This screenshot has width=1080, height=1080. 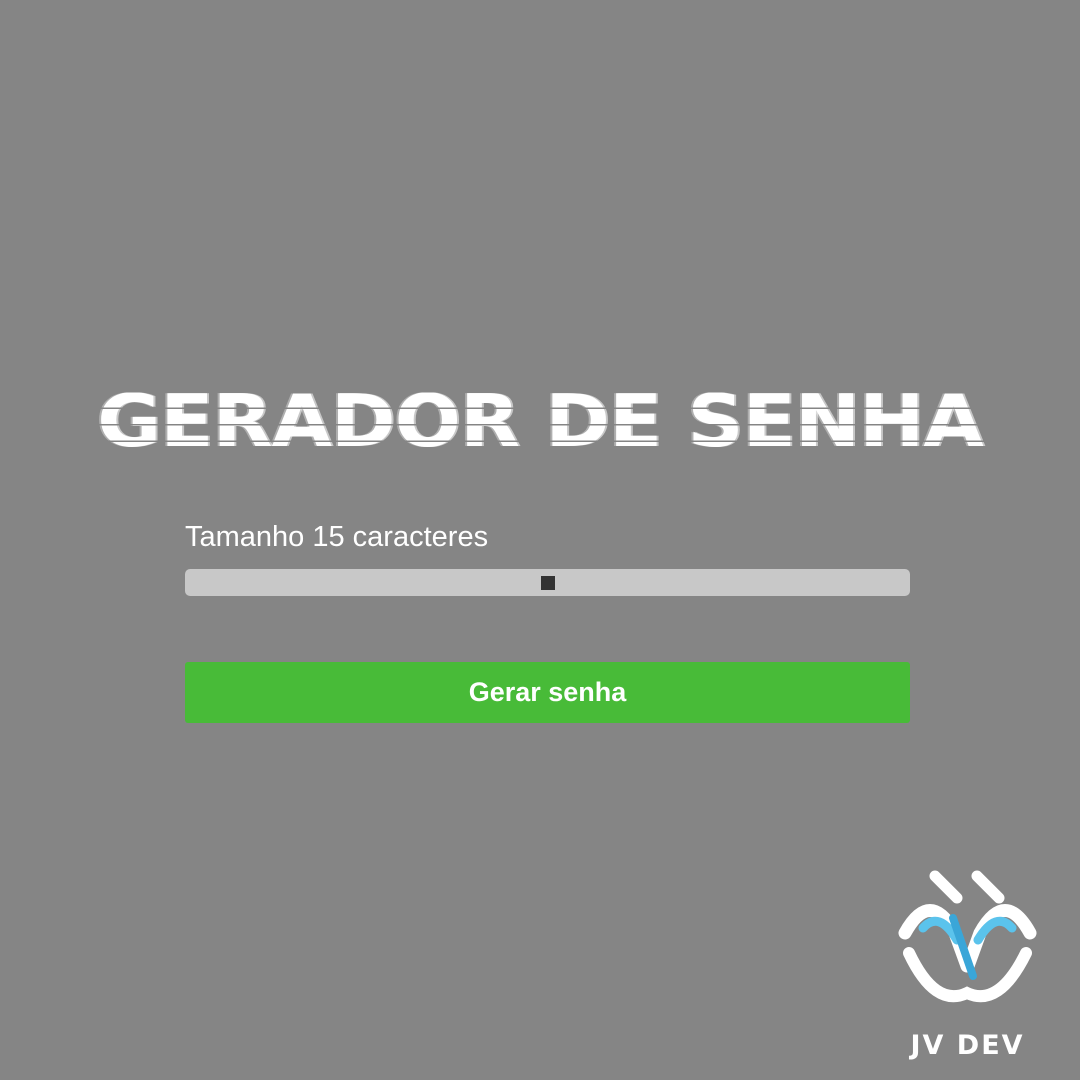 I want to click on length-label-suffix: caracteres, so click(x=416, y=537).